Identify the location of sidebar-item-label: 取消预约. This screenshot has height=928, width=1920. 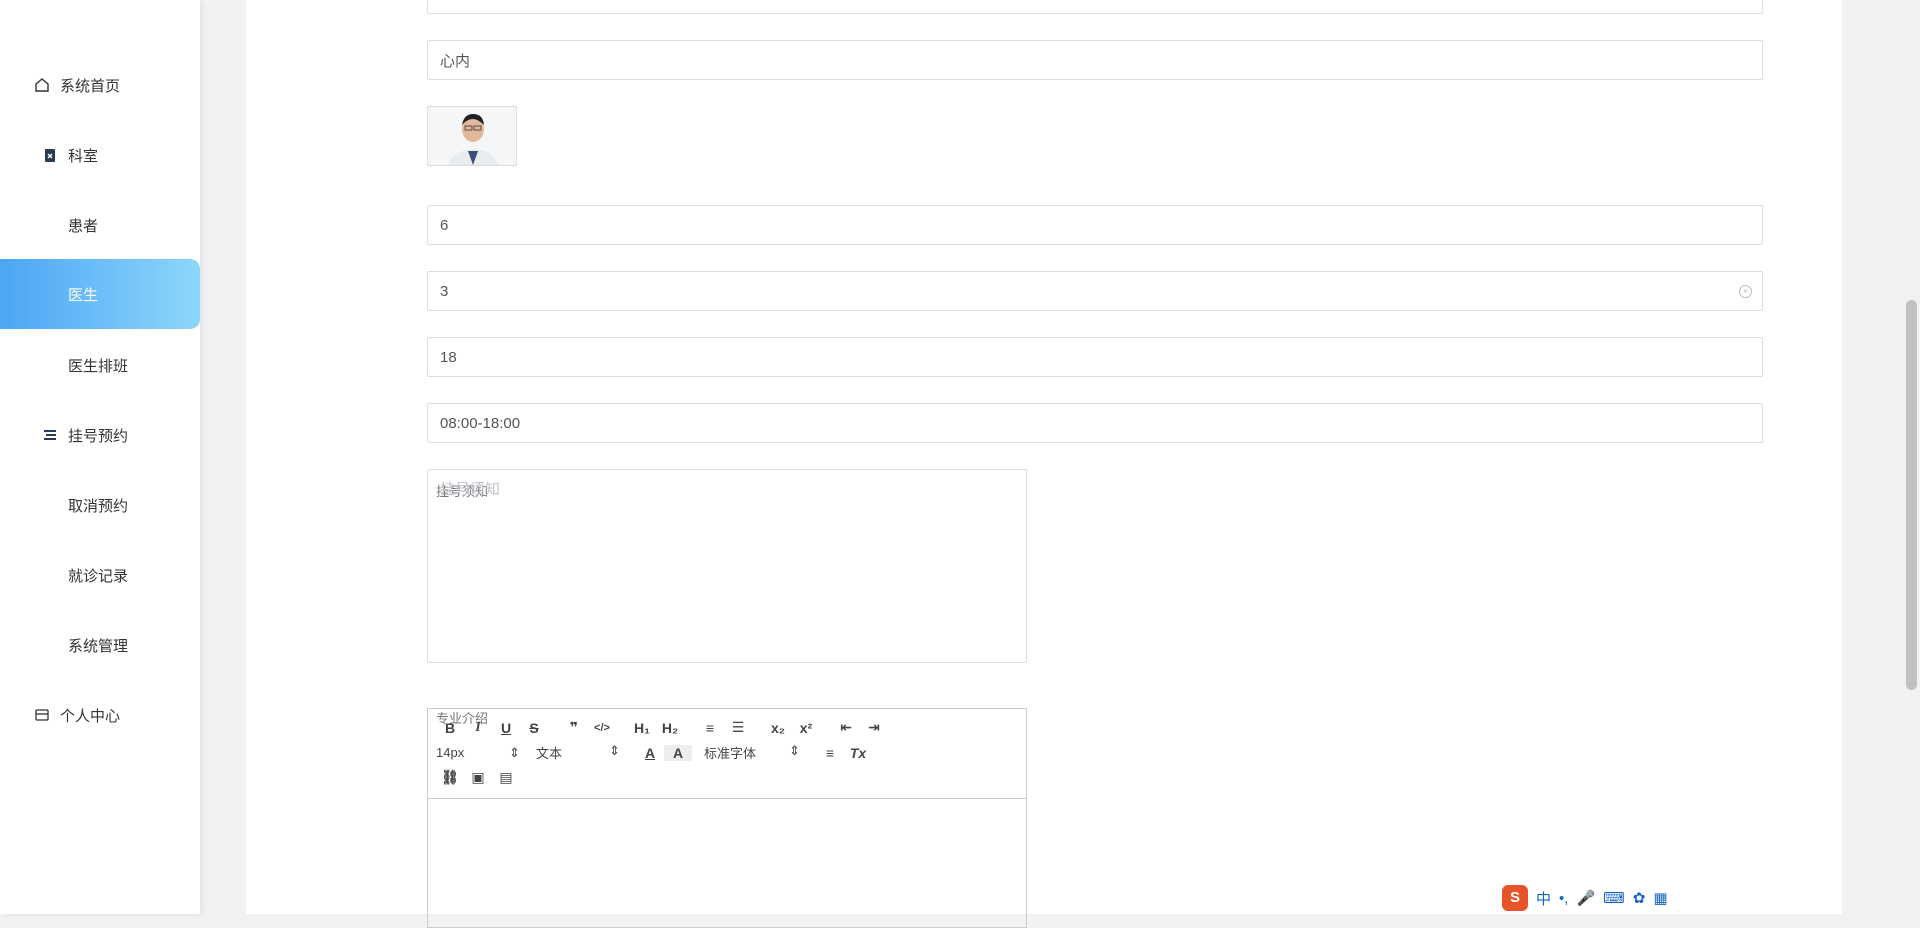
(98, 506).